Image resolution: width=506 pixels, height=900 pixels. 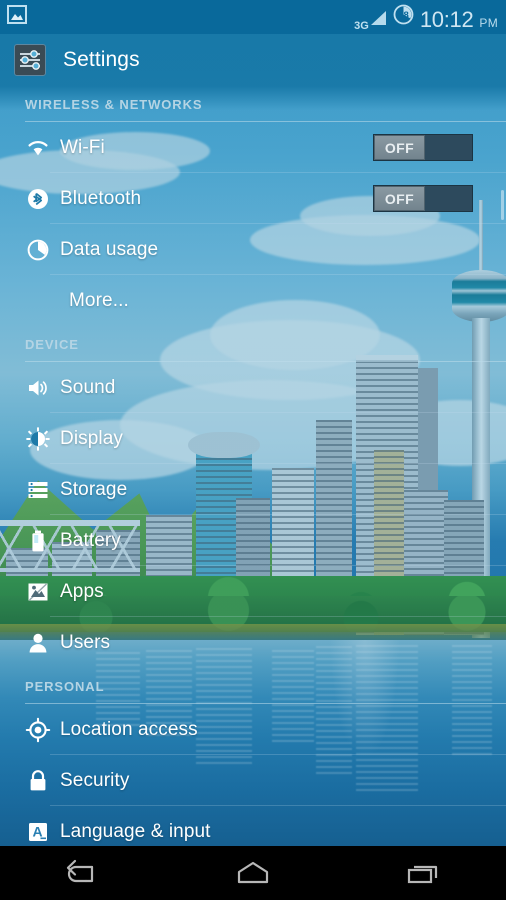 I want to click on wifi-icon, so click(x=38, y=148).